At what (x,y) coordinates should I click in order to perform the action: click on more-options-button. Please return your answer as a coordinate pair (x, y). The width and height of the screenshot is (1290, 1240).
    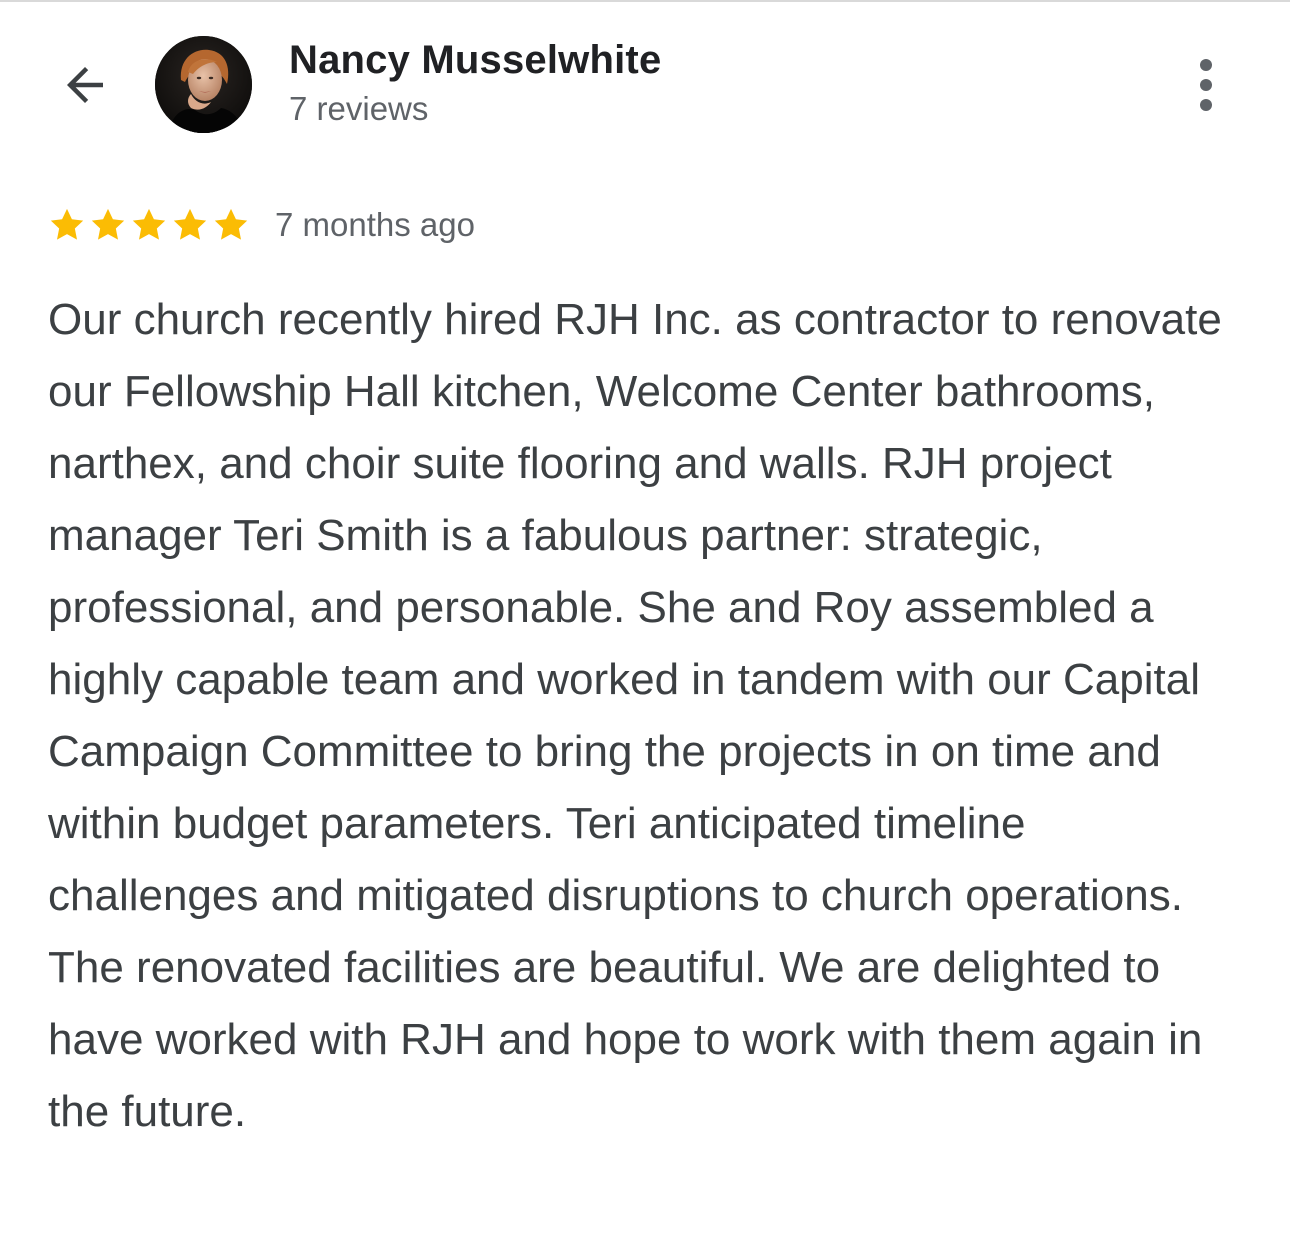
    Looking at the image, I should click on (1206, 85).